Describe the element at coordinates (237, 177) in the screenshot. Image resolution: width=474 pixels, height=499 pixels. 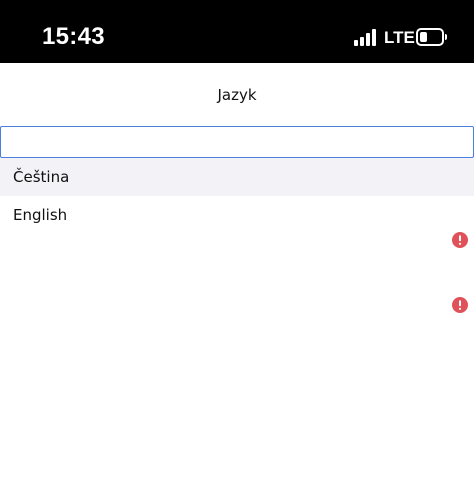
I see `language-option-cestina: Čeština` at that location.